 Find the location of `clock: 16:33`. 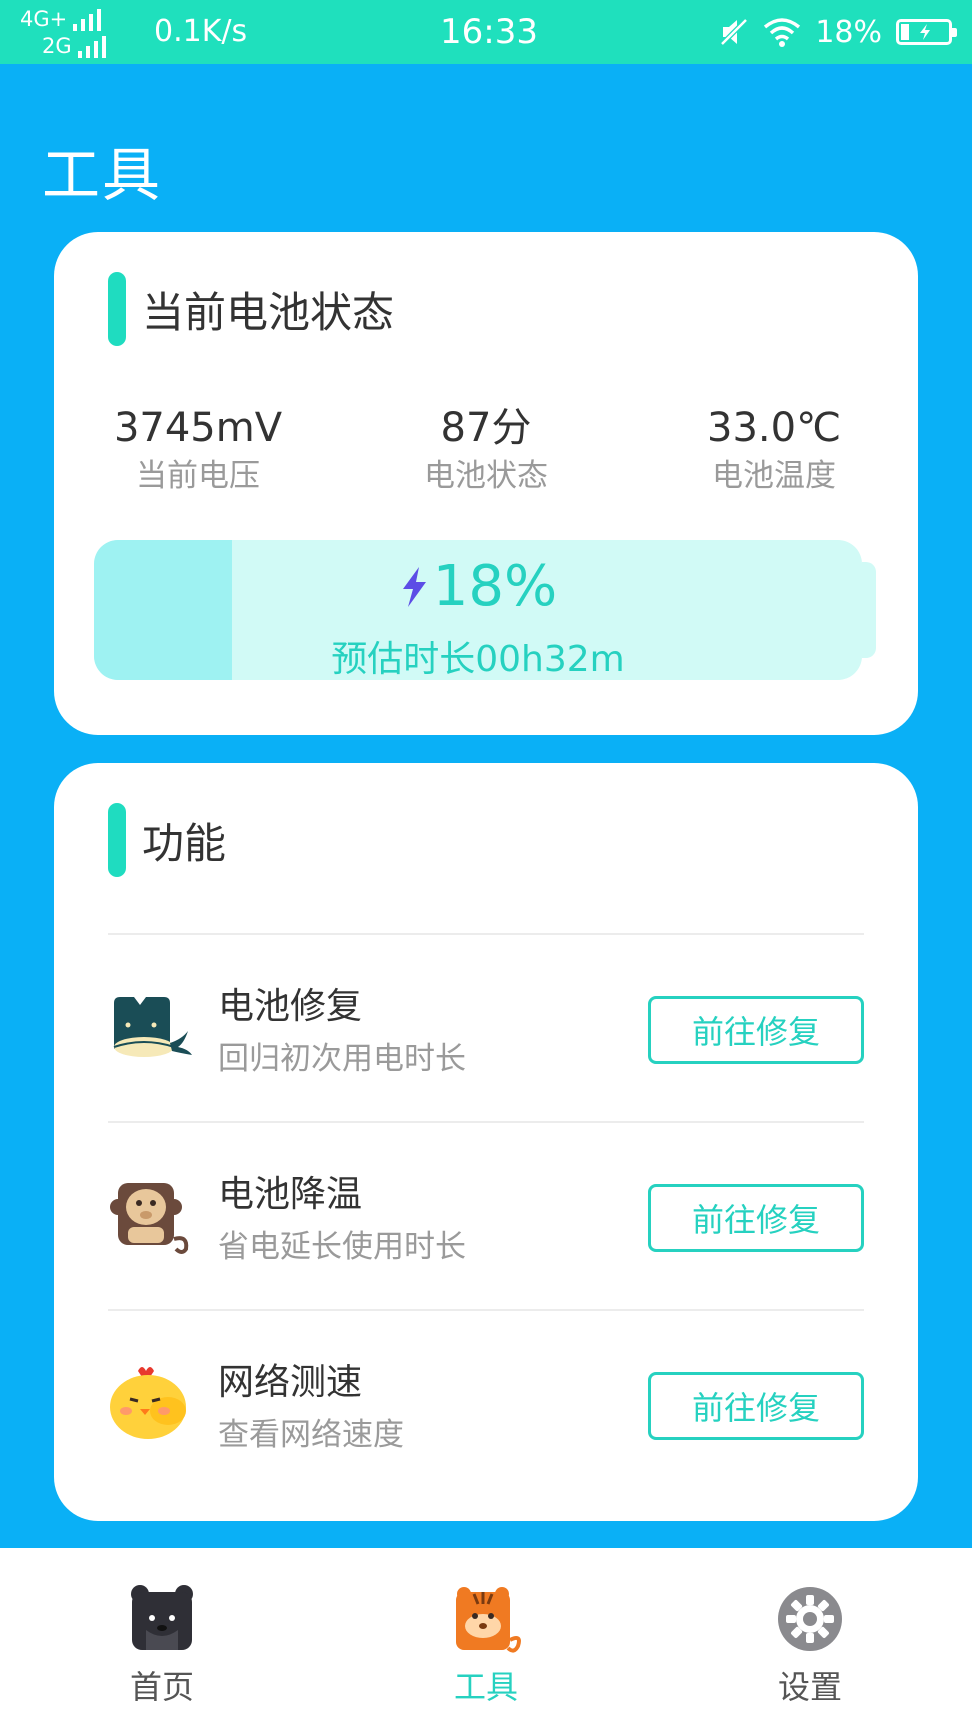

clock: 16:33 is located at coordinates (489, 32).